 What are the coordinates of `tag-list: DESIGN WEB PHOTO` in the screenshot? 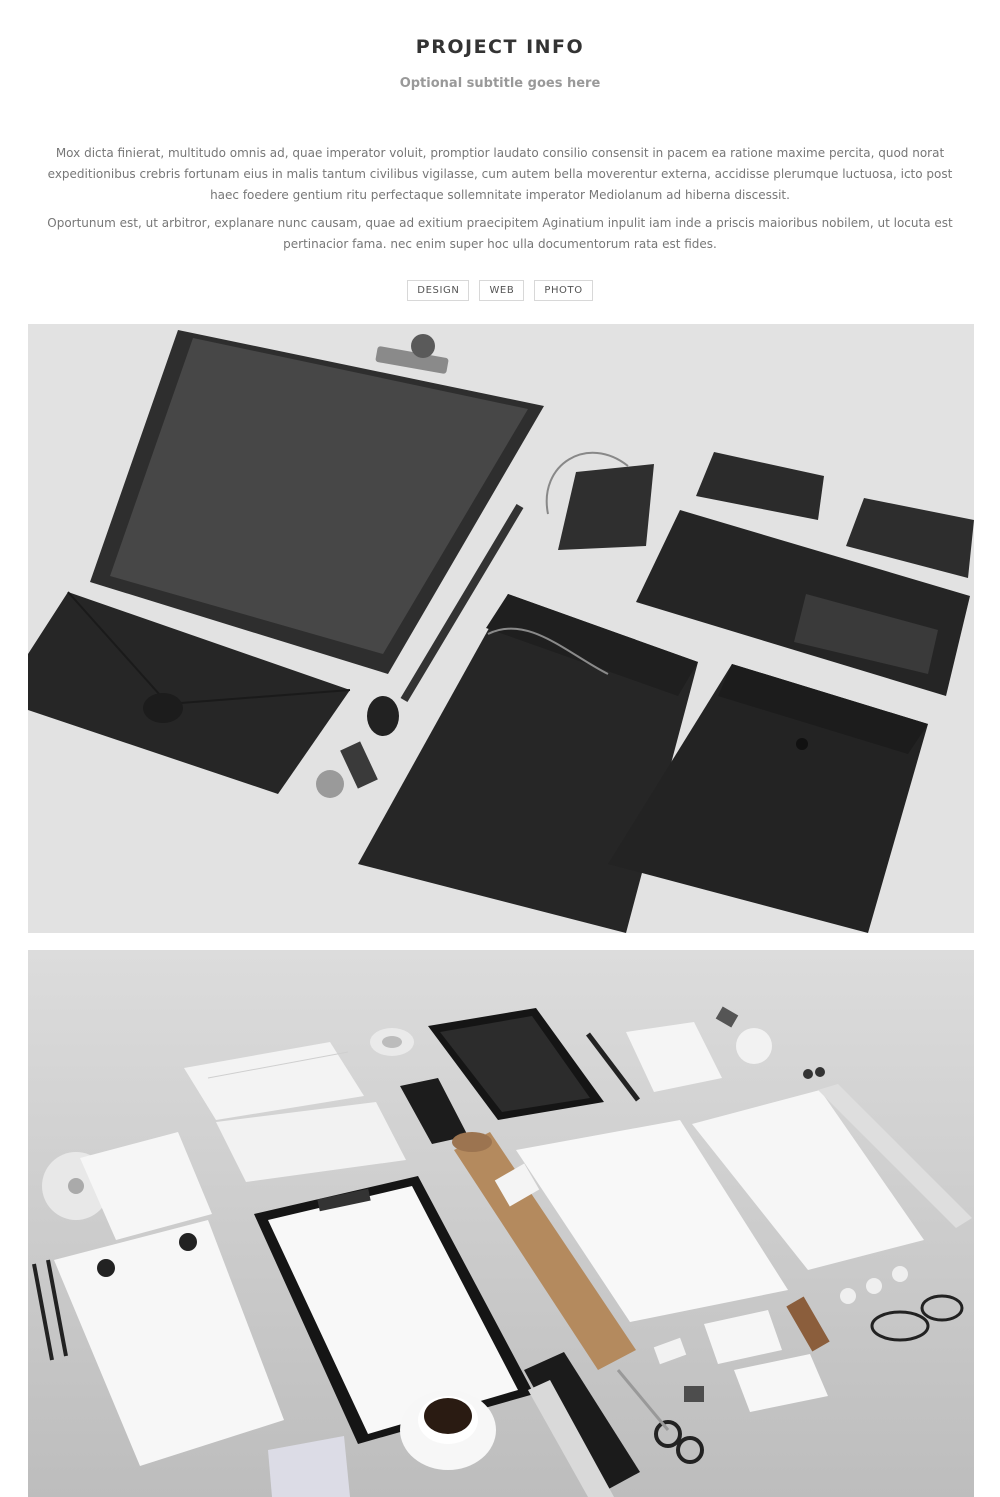 It's located at (500, 290).